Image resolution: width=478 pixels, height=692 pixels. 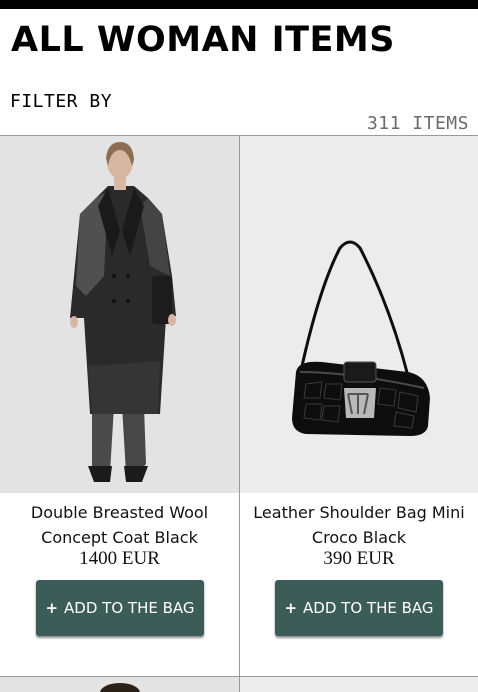 What do you see at coordinates (203, 40) in the screenshot?
I see `page-title: ALL WOMAN ITEMS` at bounding box center [203, 40].